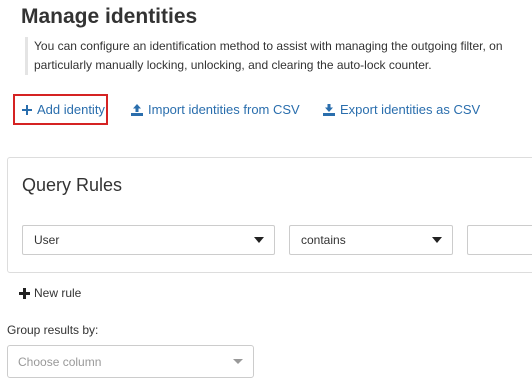 The image size is (532, 389). I want to click on download-icon, so click(329, 109).